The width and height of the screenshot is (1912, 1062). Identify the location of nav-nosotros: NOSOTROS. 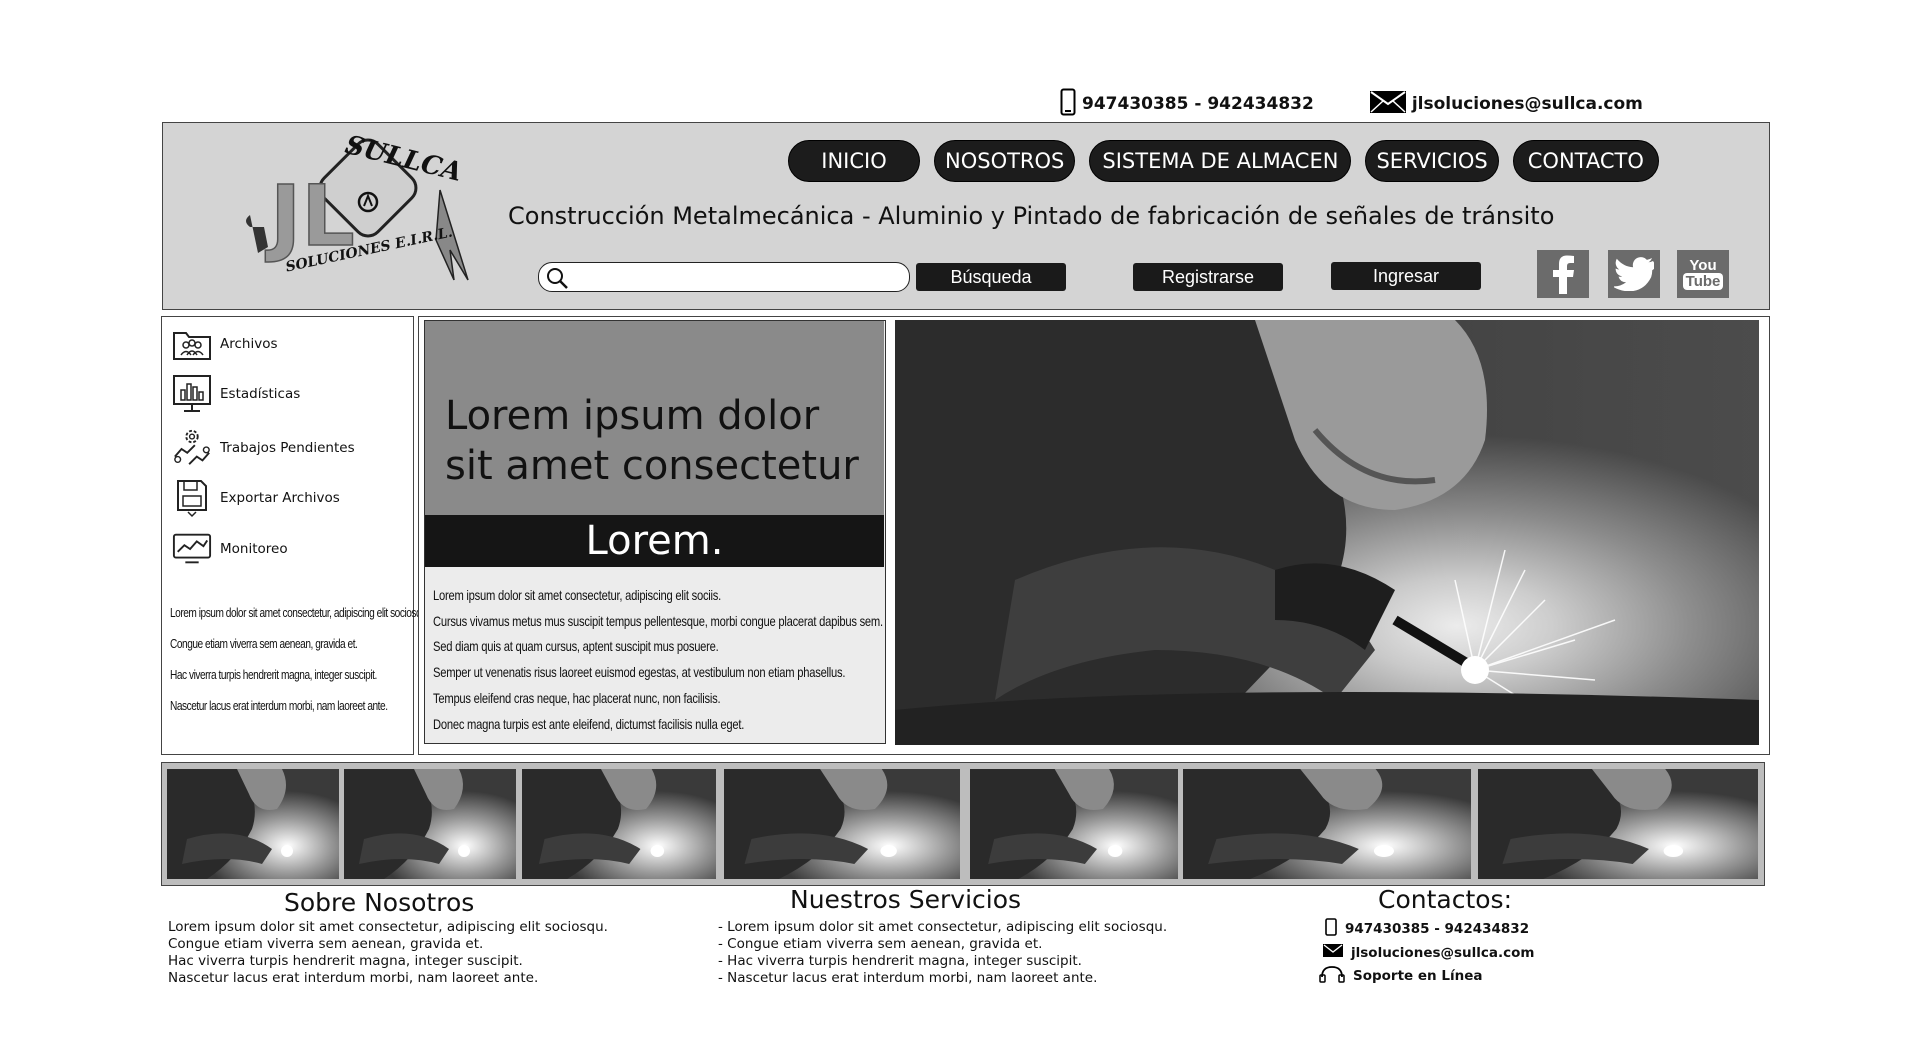
(1005, 161).